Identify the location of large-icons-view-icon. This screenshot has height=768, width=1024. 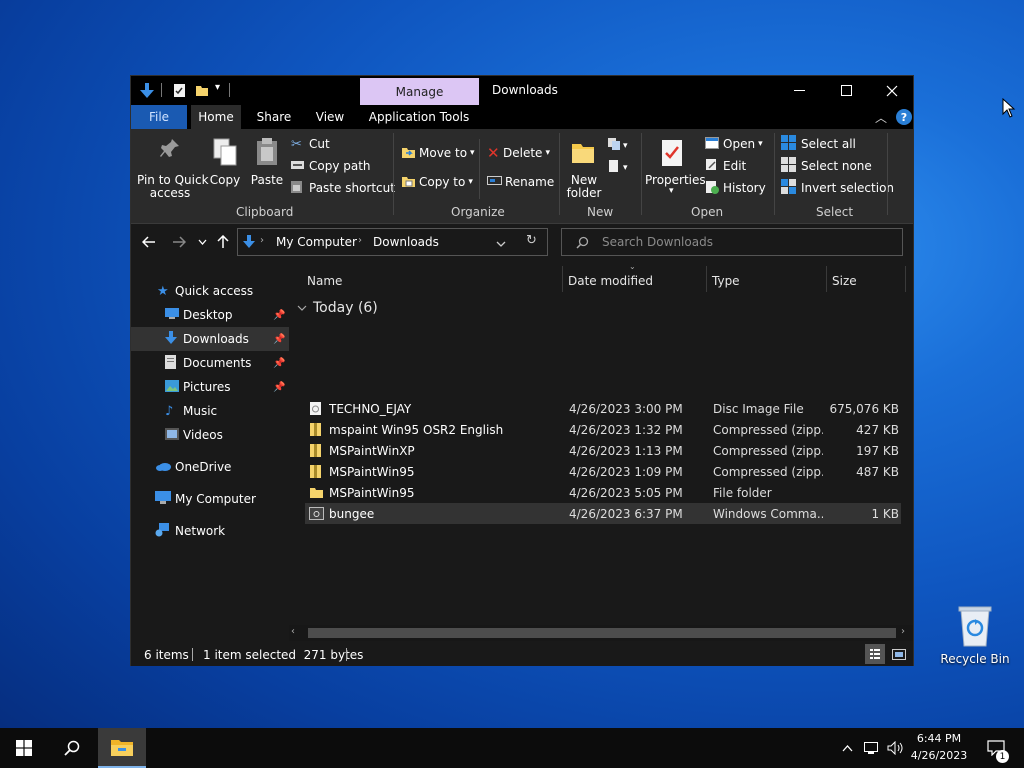
(899, 654).